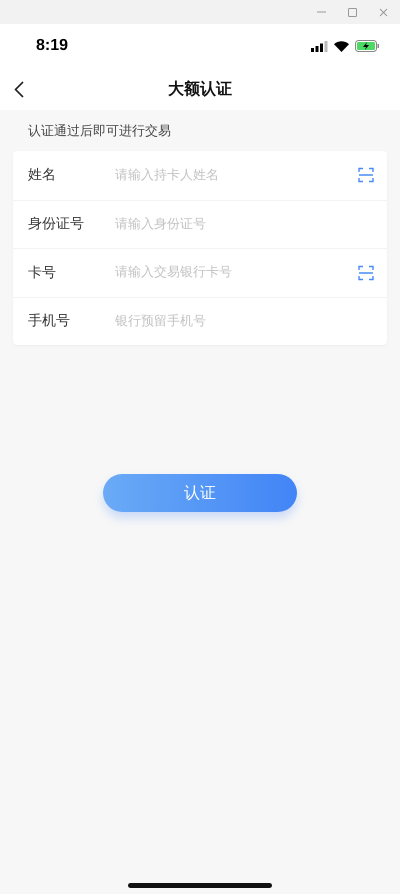 This screenshot has height=894, width=400. What do you see at coordinates (236, 175) in the screenshot?
I see `input-field: 请输入持卡人姓名` at bounding box center [236, 175].